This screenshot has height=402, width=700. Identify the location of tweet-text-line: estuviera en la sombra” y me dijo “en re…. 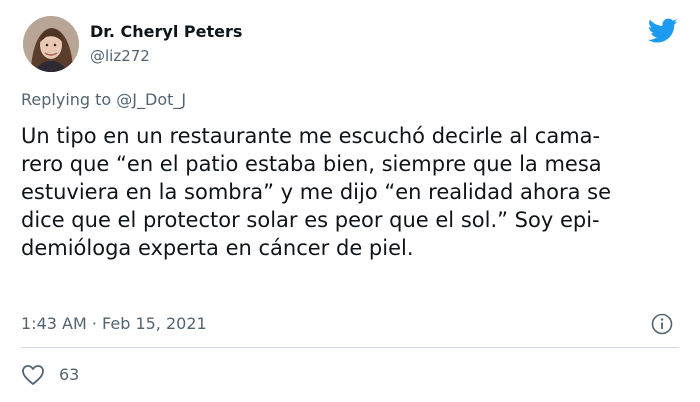
(316, 192).